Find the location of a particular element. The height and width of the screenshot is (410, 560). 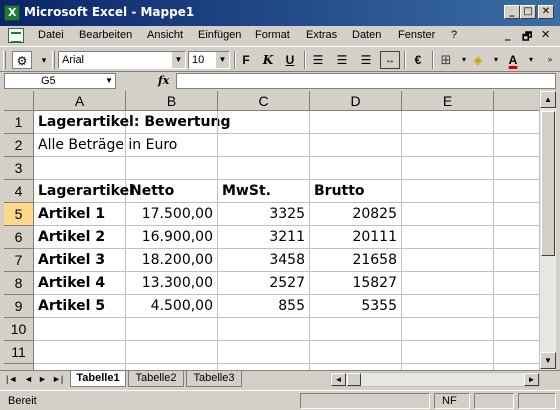

cell-a2: Alle Beträge in Euro is located at coordinates (105, 145).